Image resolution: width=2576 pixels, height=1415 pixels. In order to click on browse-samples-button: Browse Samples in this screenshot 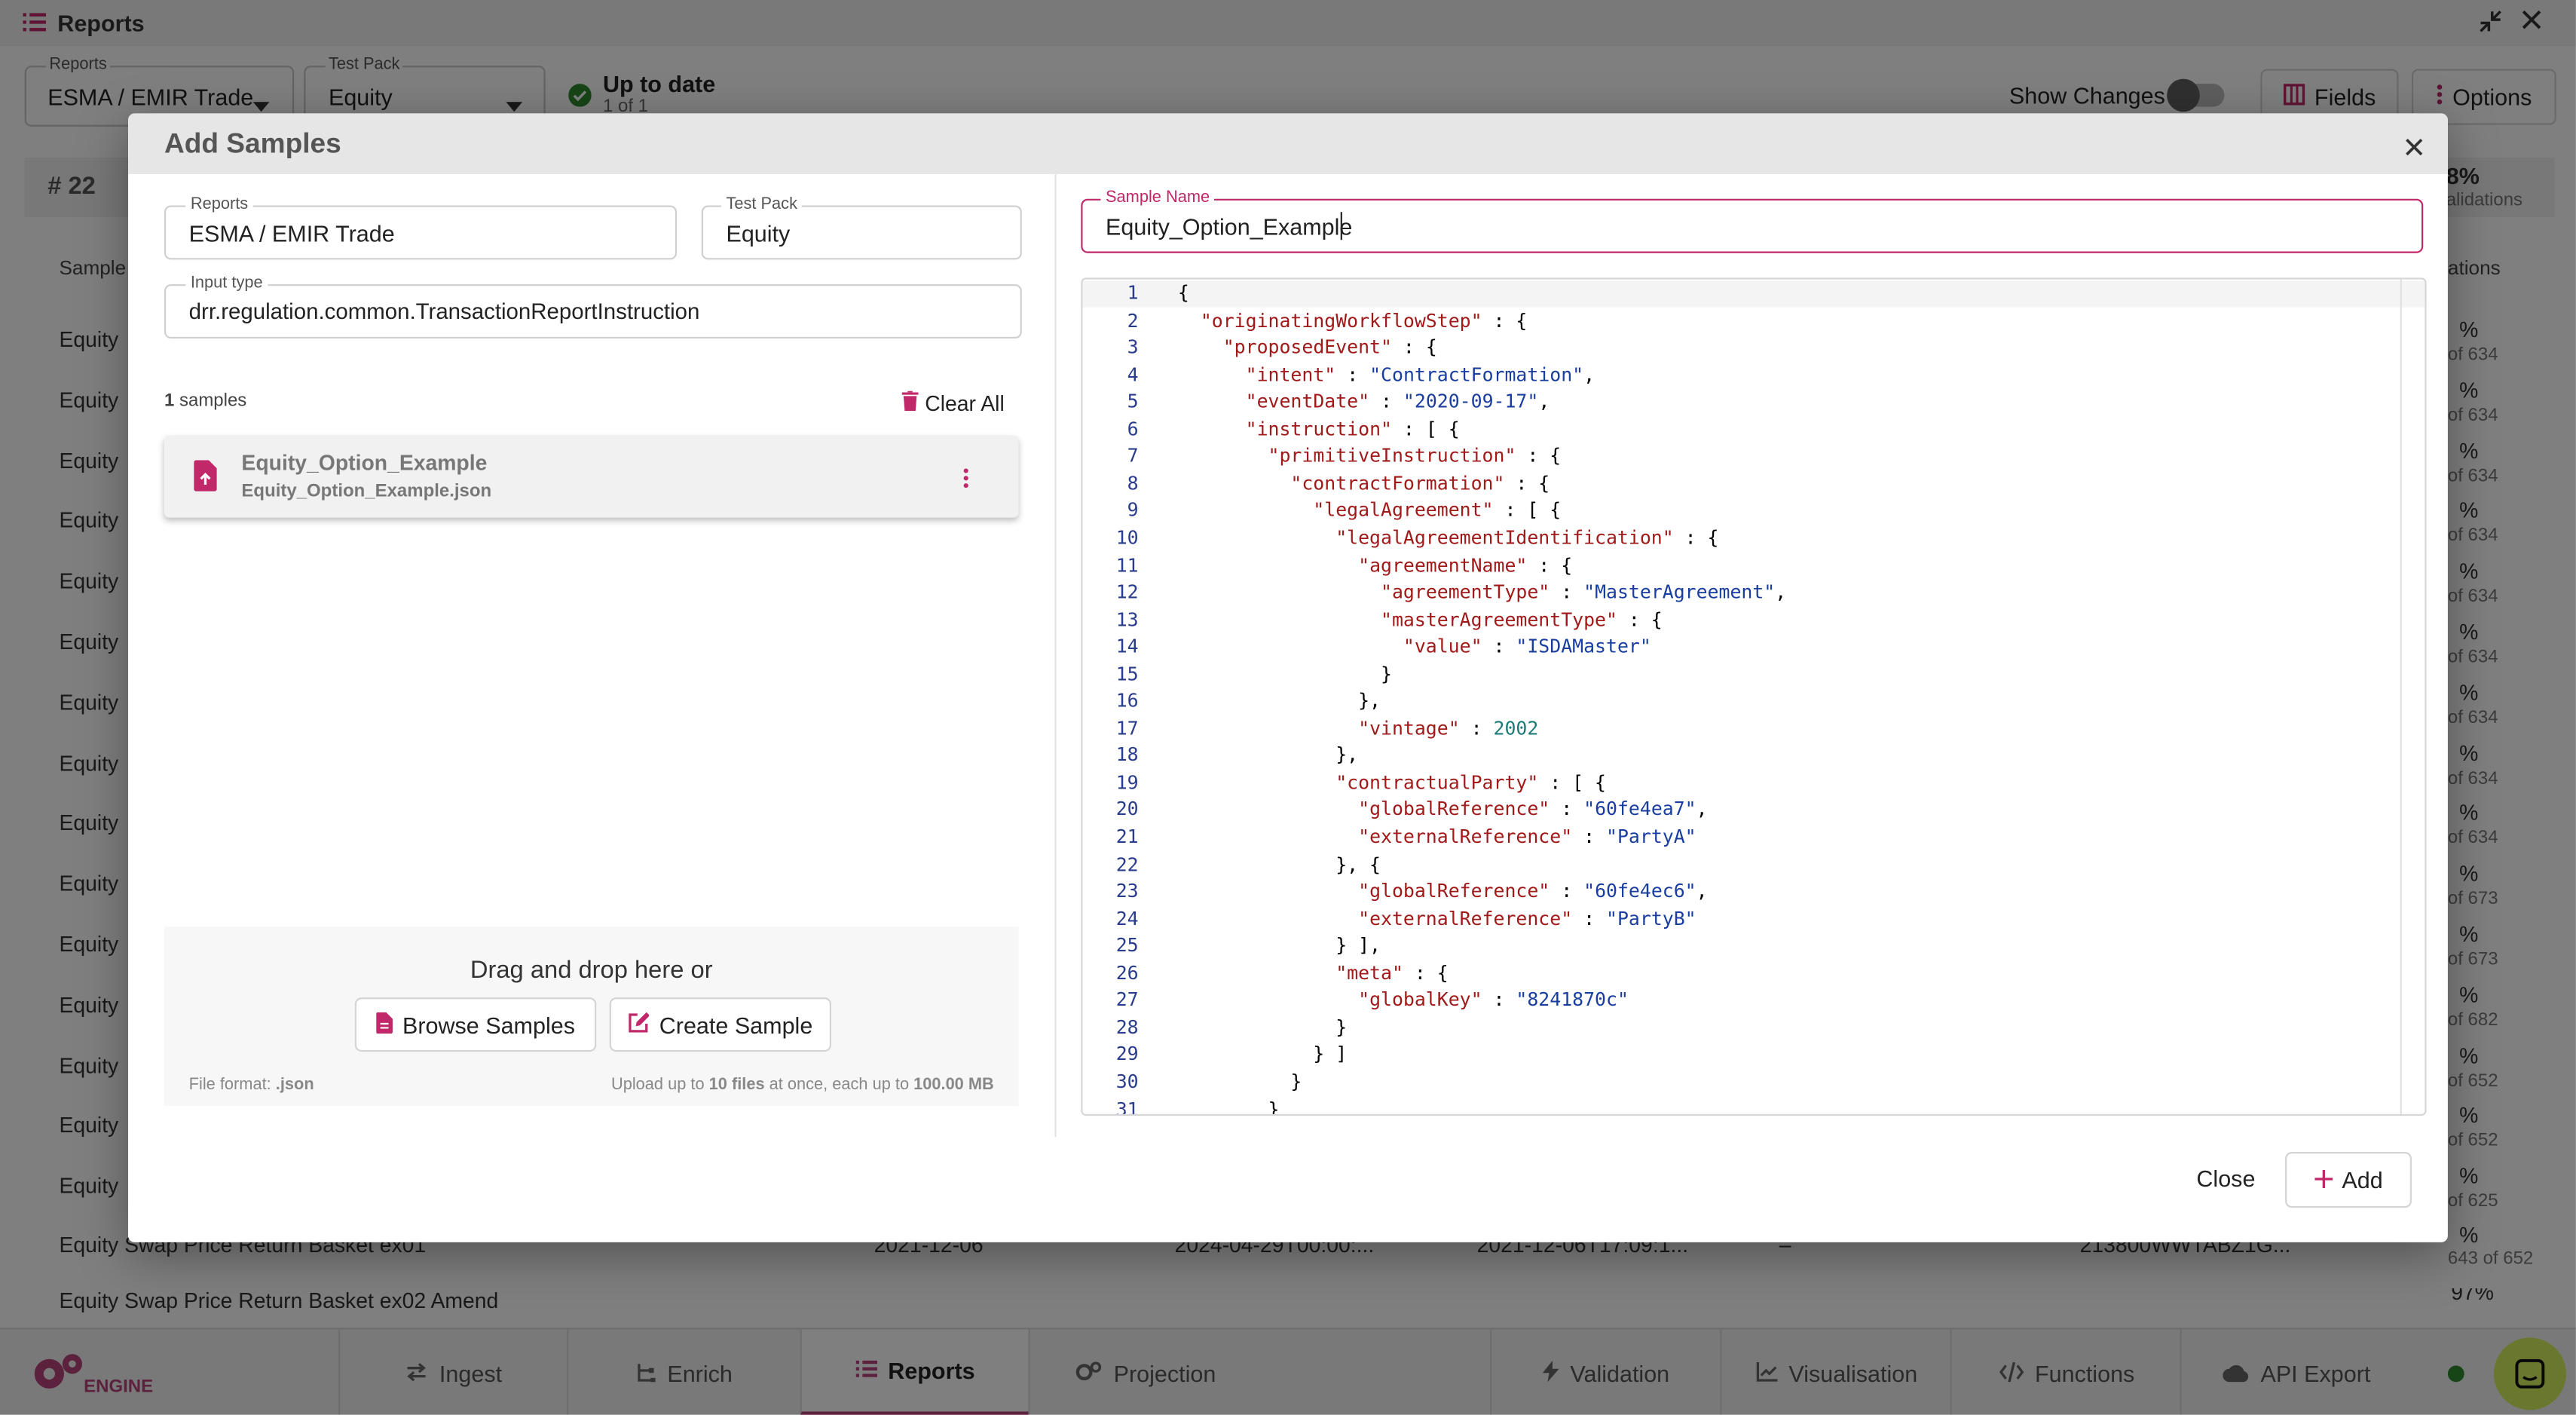, I will do `click(475, 1024)`.